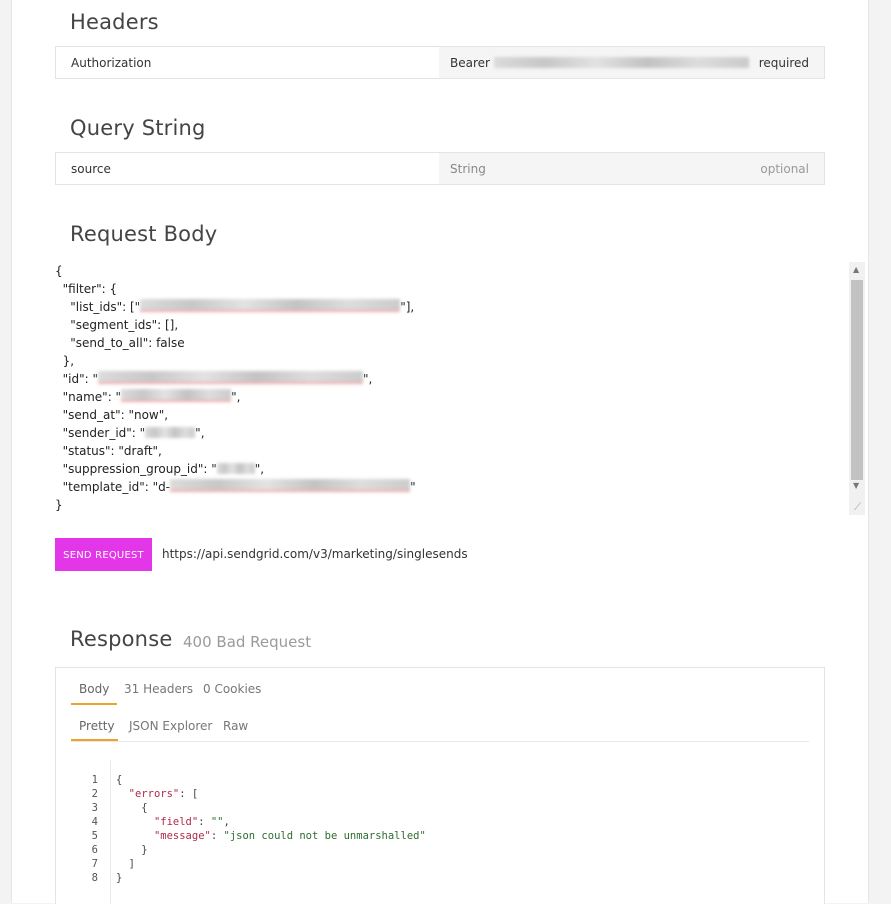 This screenshot has width=891, height=904. What do you see at coordinates (154, 794) in the screenshot?
I see `json-key: "errors"` at bounding box center [154, 794].